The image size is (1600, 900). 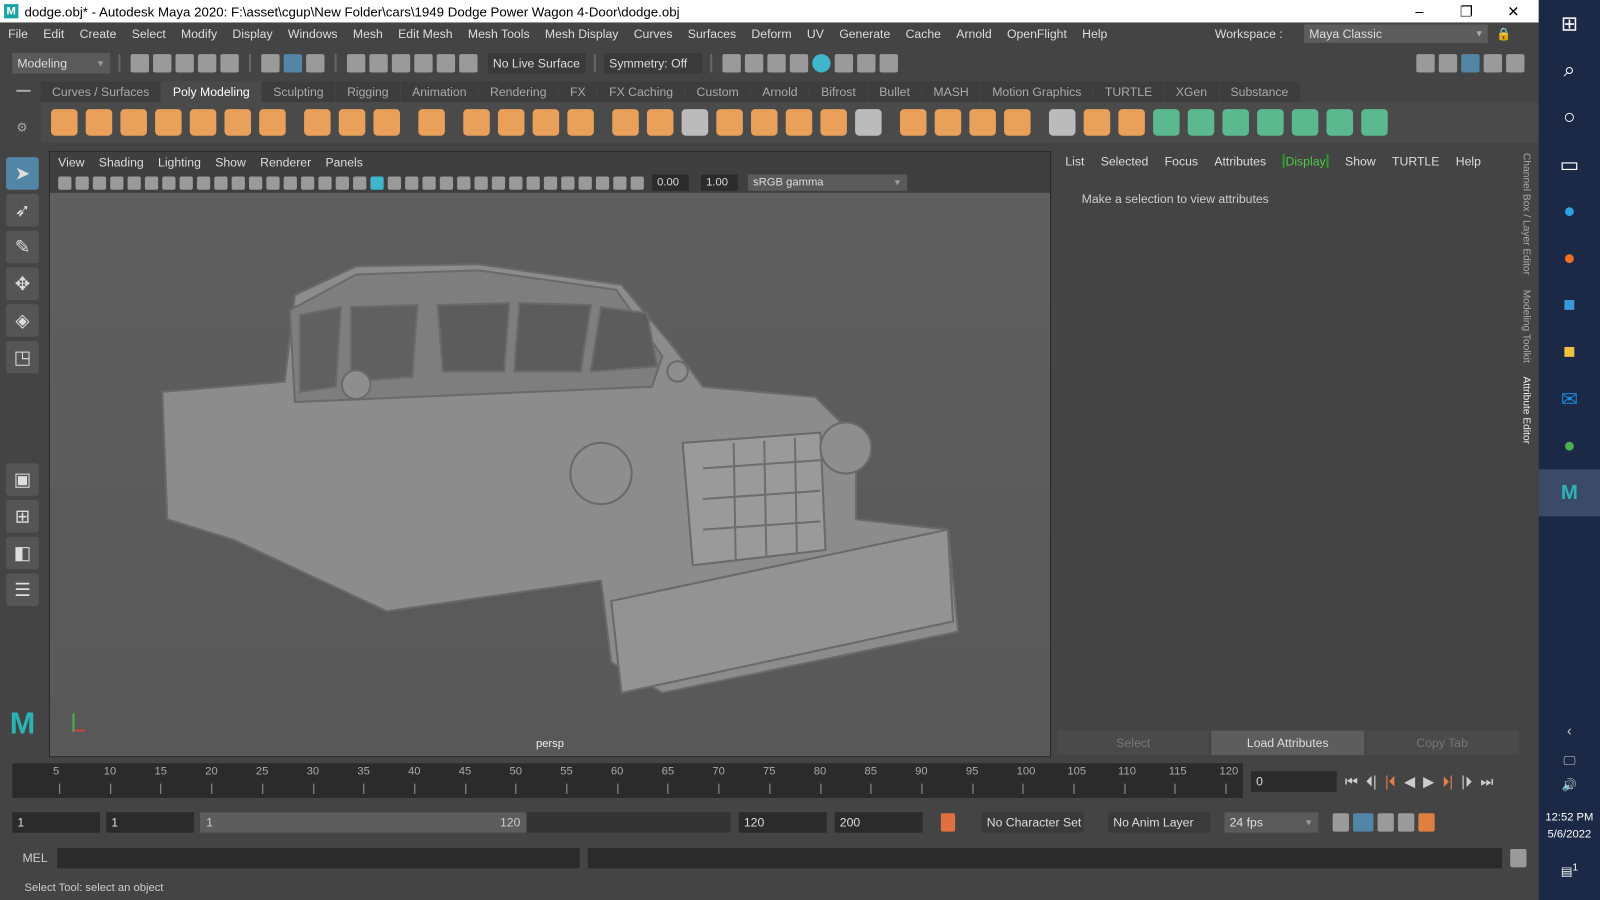 I want to click on two-view-layout-icon: ◧, so click(x=22, y=553).